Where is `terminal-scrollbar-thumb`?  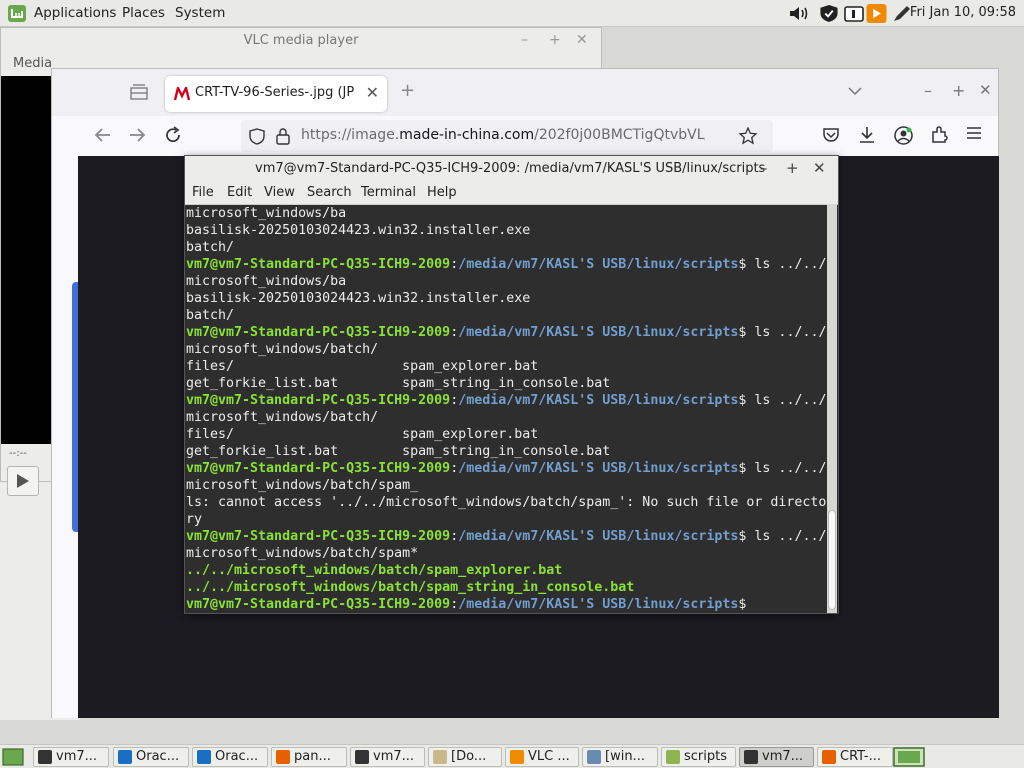
terminal-scrollbar-thumb is located at coordinates (832, 560).